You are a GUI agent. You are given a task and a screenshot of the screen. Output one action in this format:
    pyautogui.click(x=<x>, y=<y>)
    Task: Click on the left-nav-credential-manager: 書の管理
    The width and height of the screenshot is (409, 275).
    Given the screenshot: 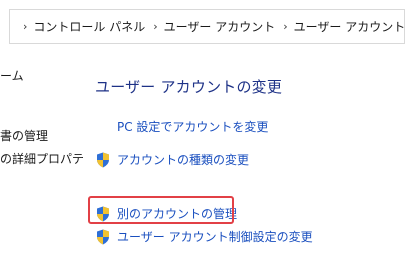 What is the action you would take?
    pyautogui.click(x=24, y=135)
    